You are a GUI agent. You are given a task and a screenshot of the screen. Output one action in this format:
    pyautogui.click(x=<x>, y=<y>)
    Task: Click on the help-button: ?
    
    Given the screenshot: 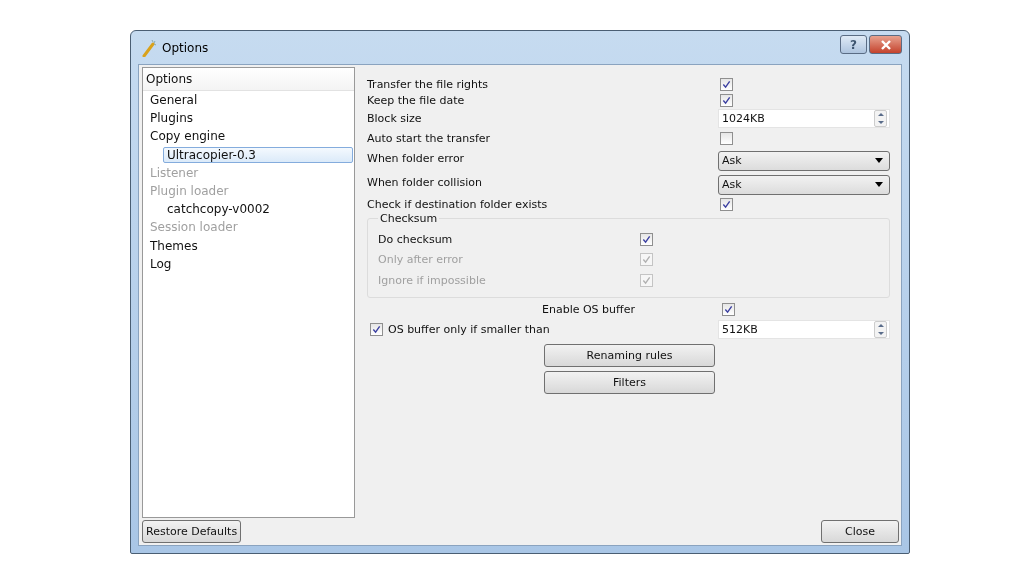 What is the action you would take?
    pyautogui.click(x=853, y=44)
    